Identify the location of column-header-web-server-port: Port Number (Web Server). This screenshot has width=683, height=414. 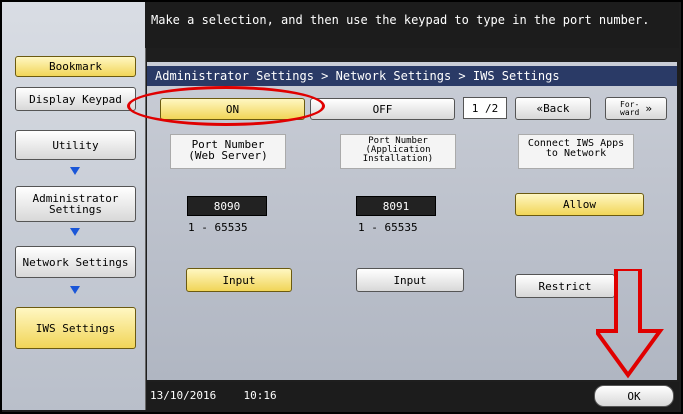
(228, 151).